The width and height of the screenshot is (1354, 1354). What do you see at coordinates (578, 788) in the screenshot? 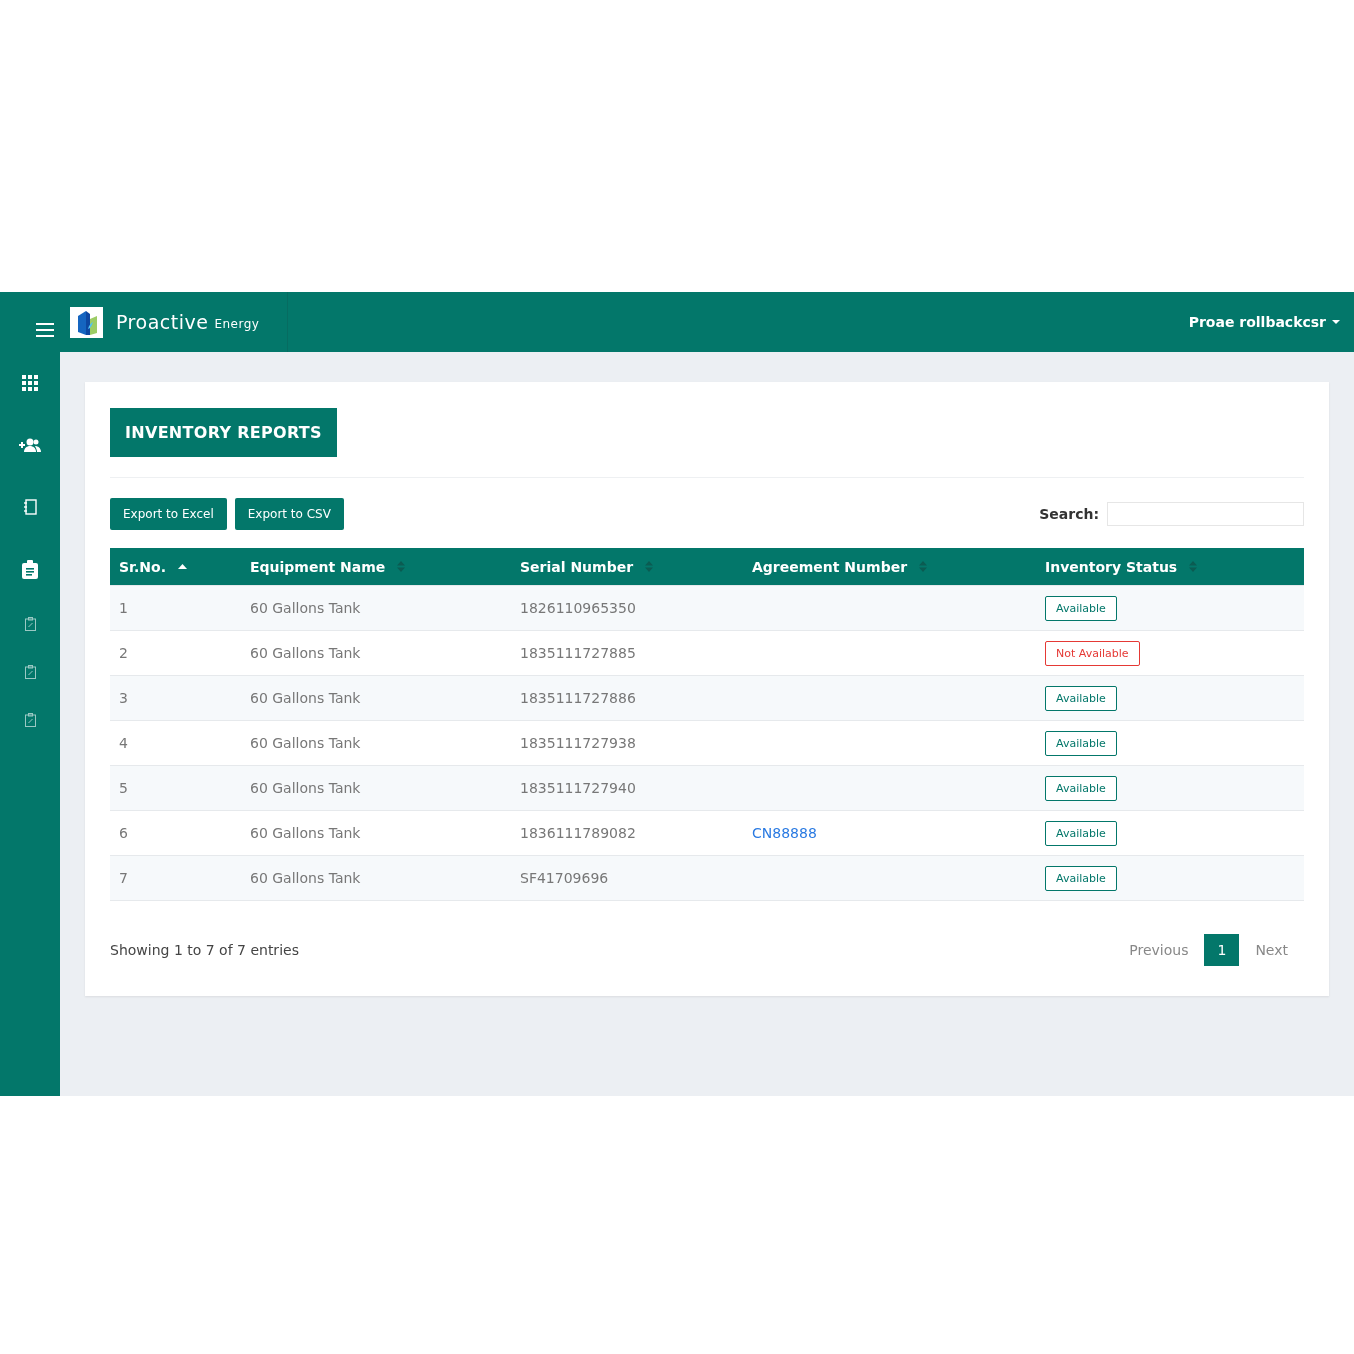
I see `table-cell: 1835111727940` at bounding box center [578, 788].